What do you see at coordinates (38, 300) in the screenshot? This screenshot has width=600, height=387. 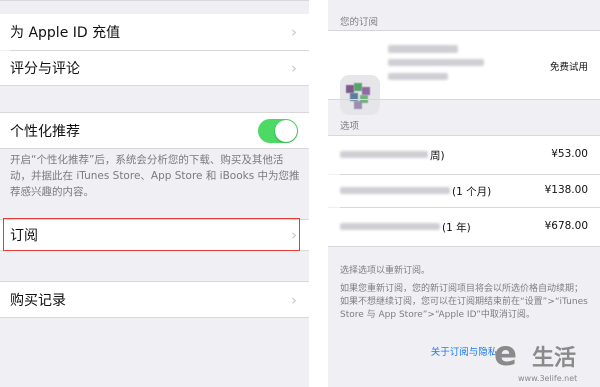 I see `purchase-history-label: 购买记录` at bounding box center [38, 300].